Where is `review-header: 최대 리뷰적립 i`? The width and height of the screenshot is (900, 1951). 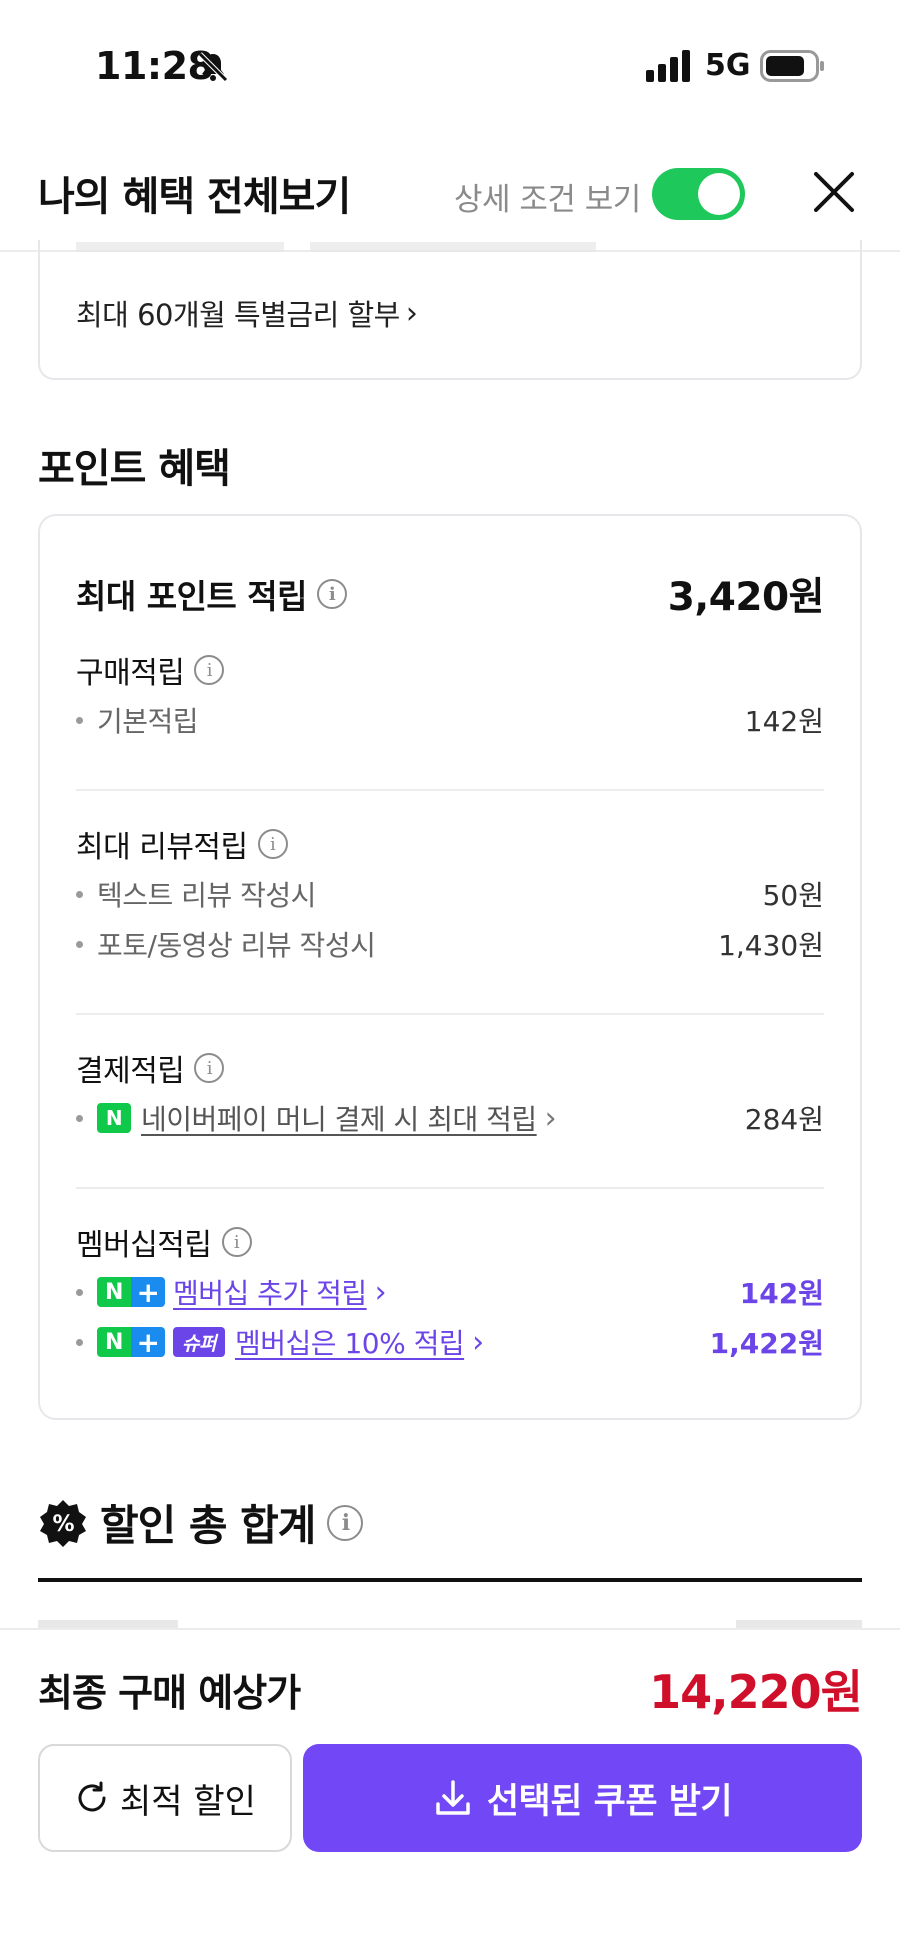 review-header: 최대 리뷰적립 i is located at coordinates (450, 844).